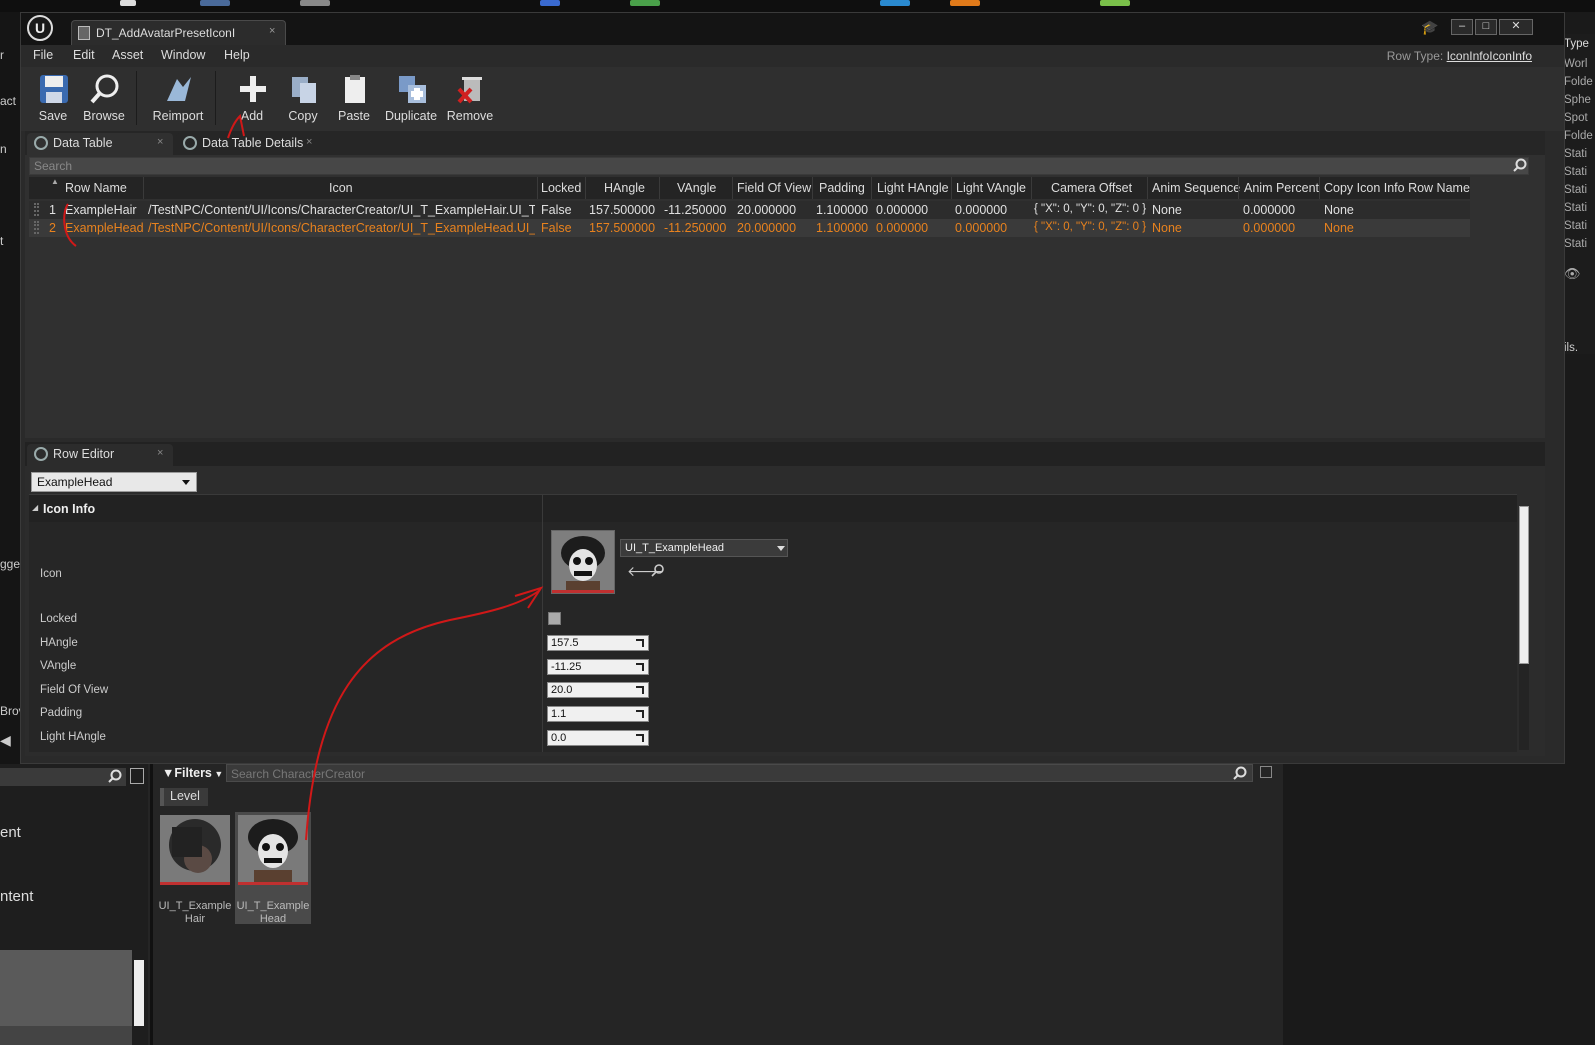  Describe the element at coordinates (1579, 274) in the screenshot. I see `eye-icon: 👁` at that location.